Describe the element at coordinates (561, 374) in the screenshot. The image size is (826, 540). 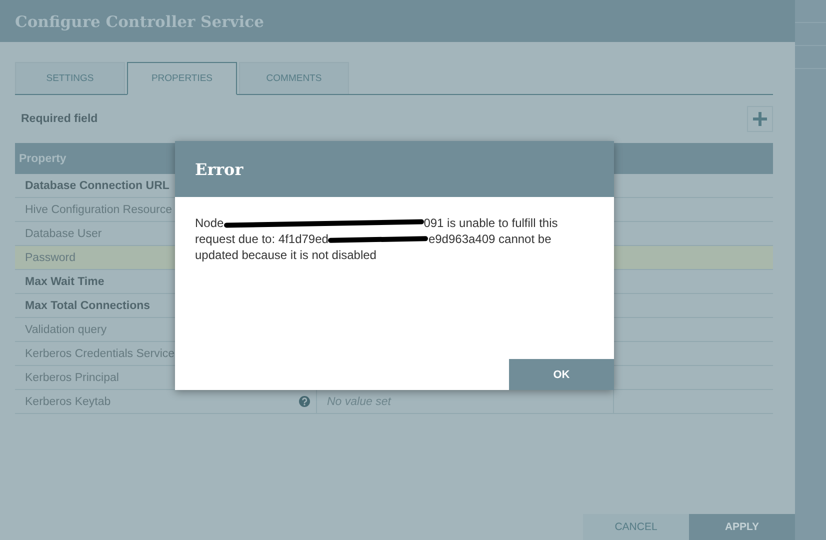
I see `ok-button: OK` at that location.